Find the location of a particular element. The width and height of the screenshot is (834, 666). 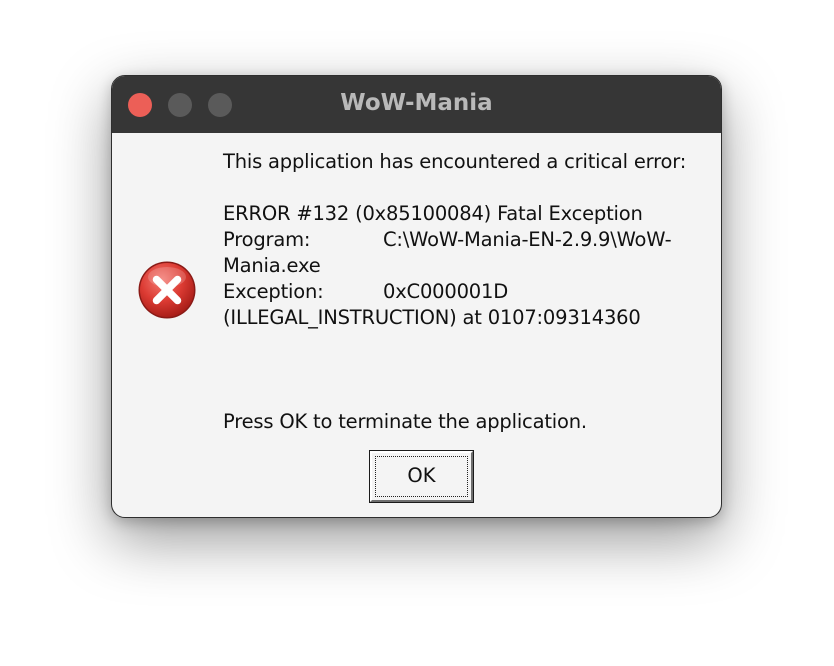

program-path-text: C:\WoW-Mania-EN-2.9.9\WoW- is located at coordinates (527, 239).